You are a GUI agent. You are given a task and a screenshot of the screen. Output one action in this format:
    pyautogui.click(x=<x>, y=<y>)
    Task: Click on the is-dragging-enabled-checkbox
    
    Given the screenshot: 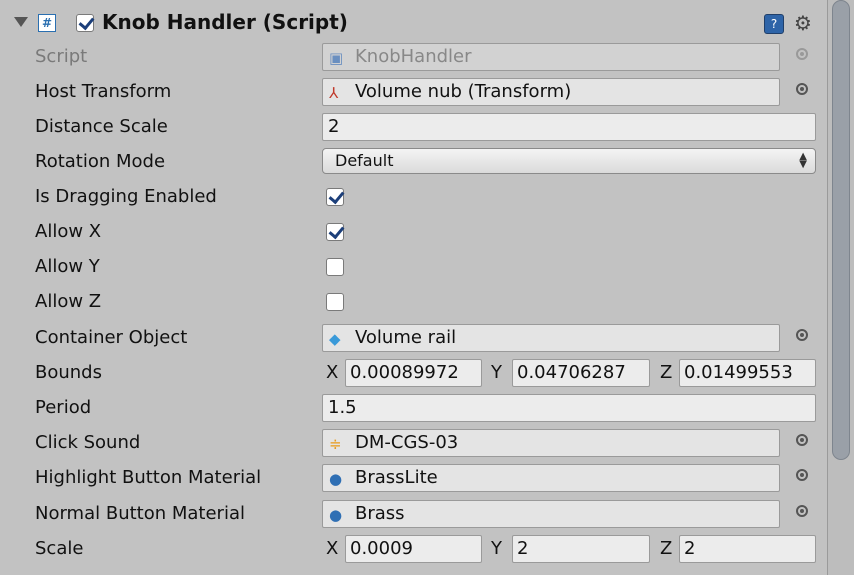 What is the action you would take?
    pyautogui.click(x=335, y=197)
    